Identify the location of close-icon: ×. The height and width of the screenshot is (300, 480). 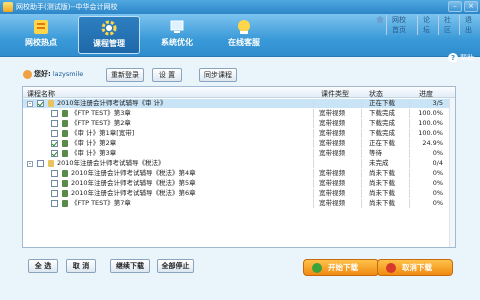
(471, 6).